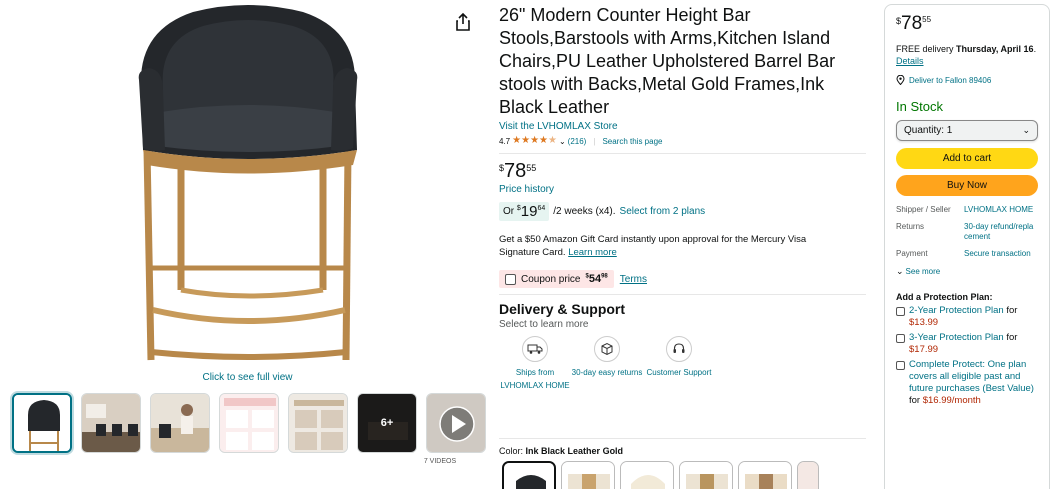 The width and height of the screenshot is (1054, 489). What do you see at coordinates (910, 226) in the screenshot?
I see `info-key: Returns` at bounding box center [910, 226].